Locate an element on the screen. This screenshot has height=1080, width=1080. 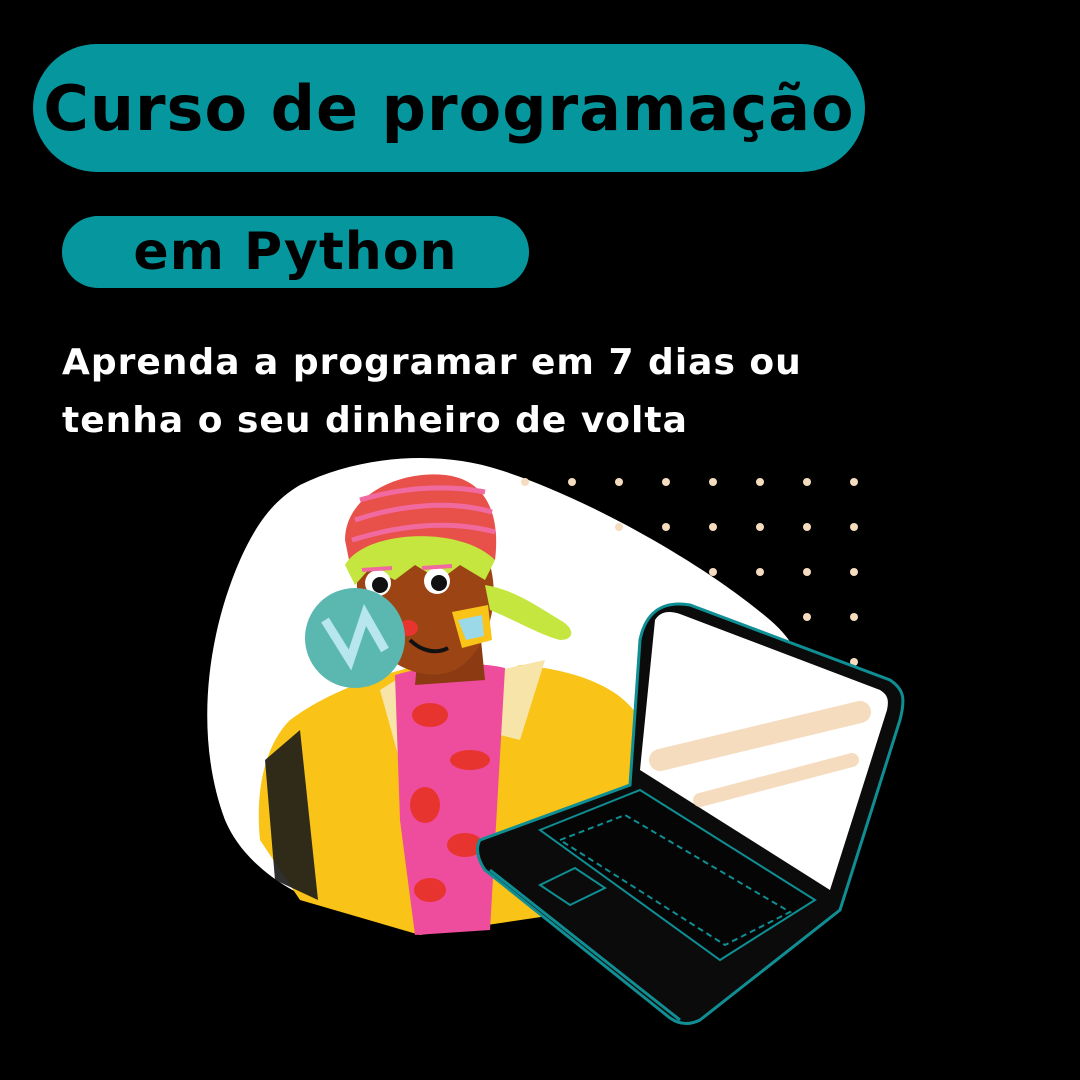
course-subtitle: em Python is located at coordinates (295, 252).